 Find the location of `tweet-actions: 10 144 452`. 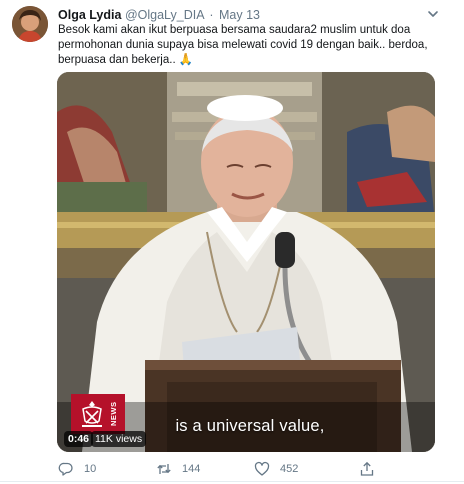

tweet-actions: 10 144 452 is located at coordinates (223, 469).